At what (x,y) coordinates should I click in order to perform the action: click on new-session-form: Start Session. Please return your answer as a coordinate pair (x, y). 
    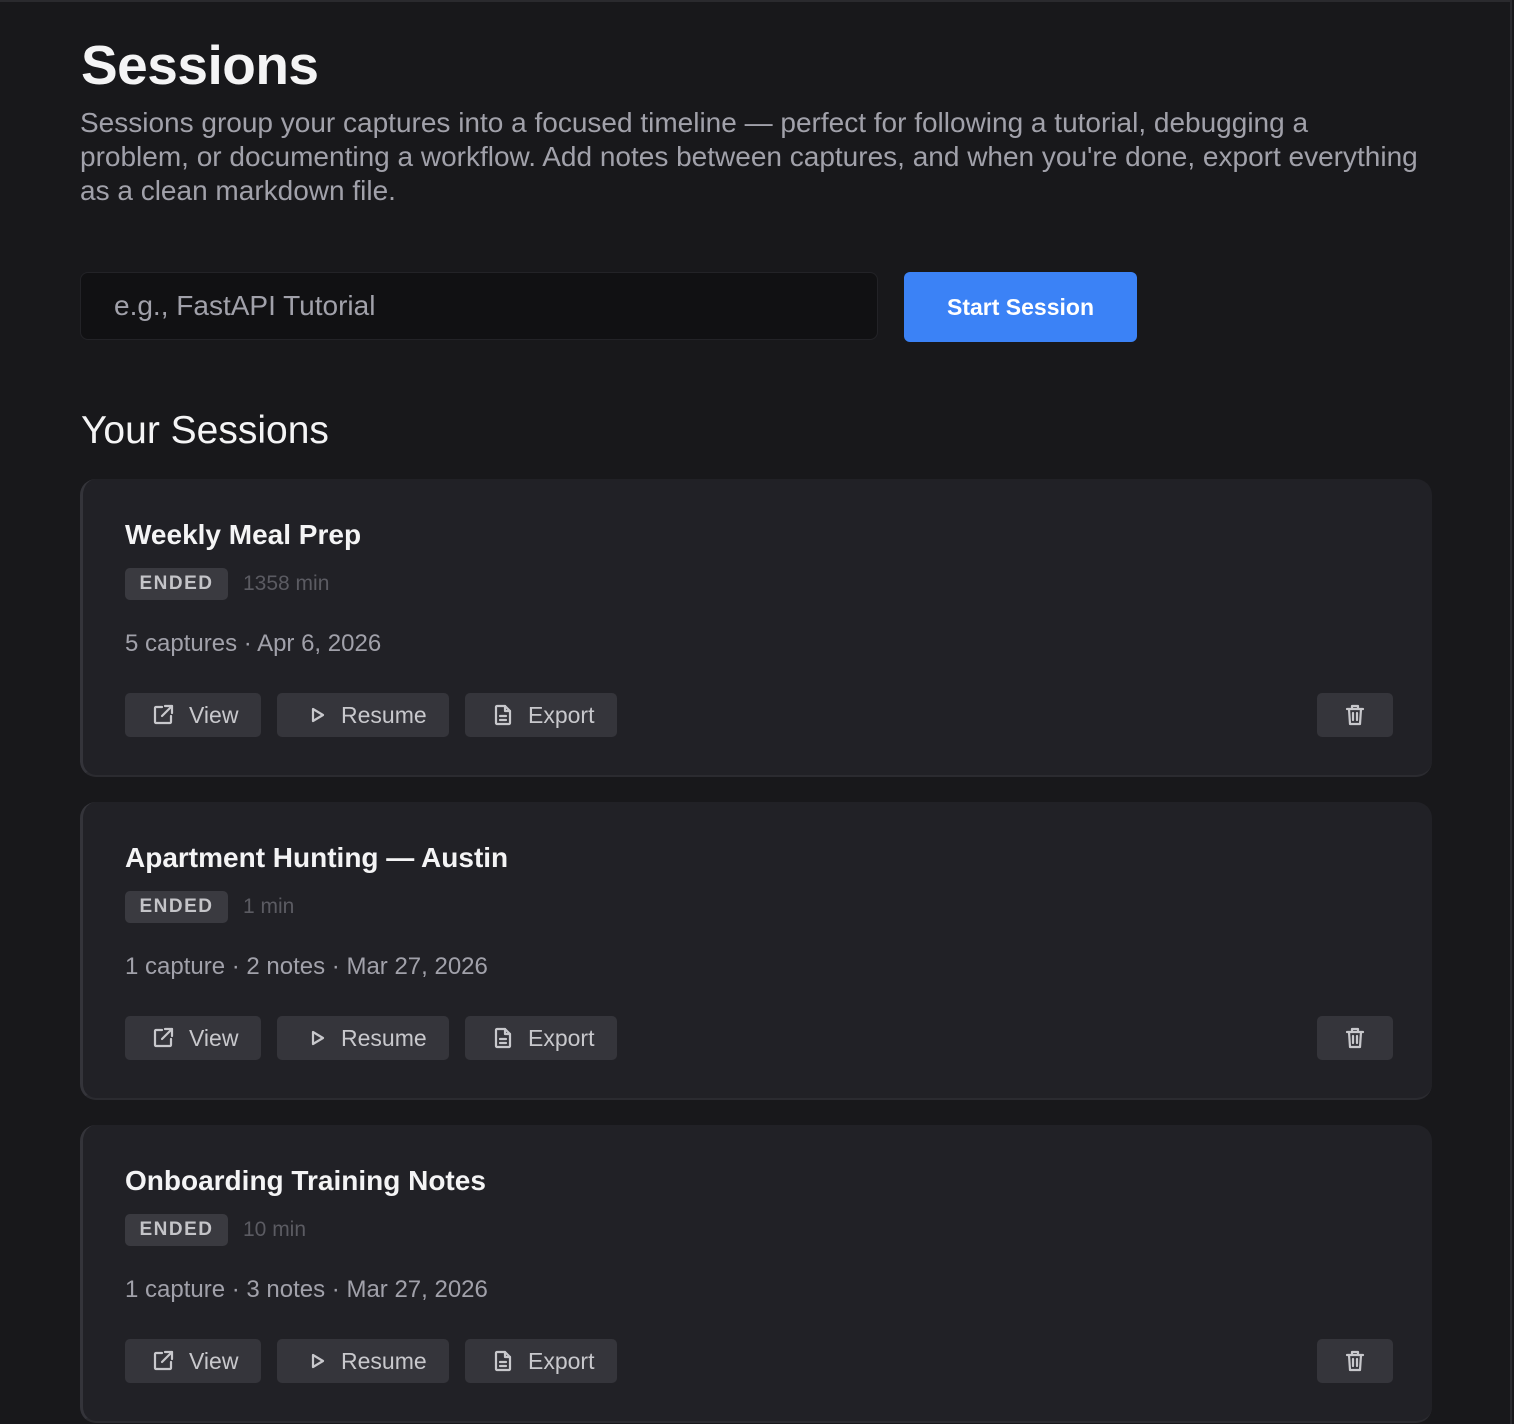
    Looking at the image, I should click on (608, 307).